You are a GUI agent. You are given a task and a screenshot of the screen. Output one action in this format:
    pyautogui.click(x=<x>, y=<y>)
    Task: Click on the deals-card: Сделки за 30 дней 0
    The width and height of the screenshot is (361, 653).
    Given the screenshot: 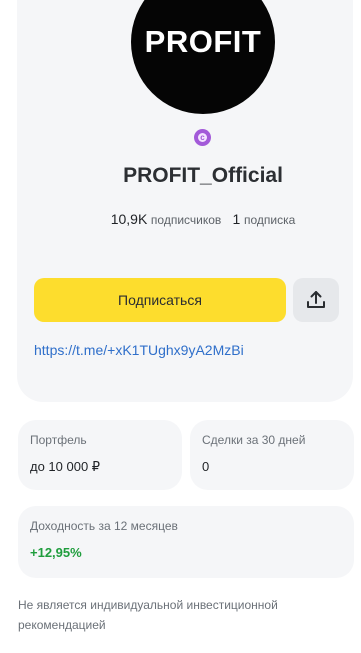 What is the action you would take?
    pyautogui.click(x=272, y=455)
    